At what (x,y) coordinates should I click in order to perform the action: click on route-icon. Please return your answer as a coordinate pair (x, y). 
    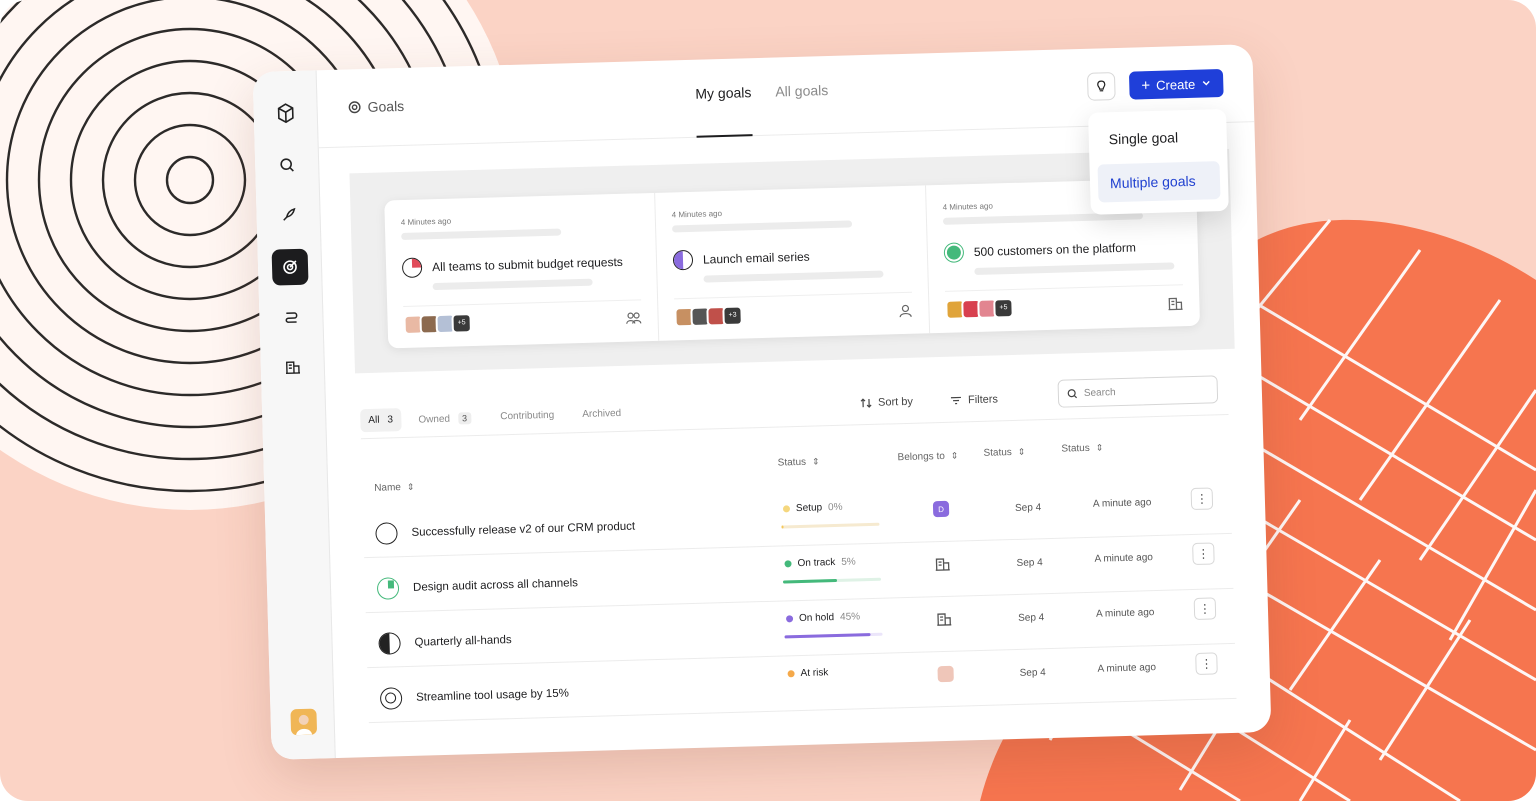
    Looking at the image, I should click on (291, 317).